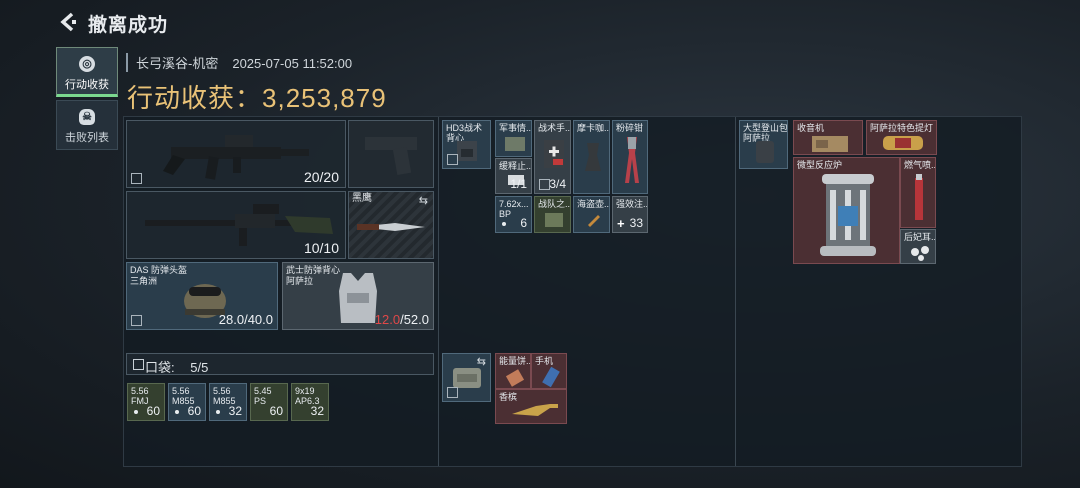 This screenshot has width=1080, height=488. I want to click on loot-value: 行动收获：3,253,879, so click(257, 96).